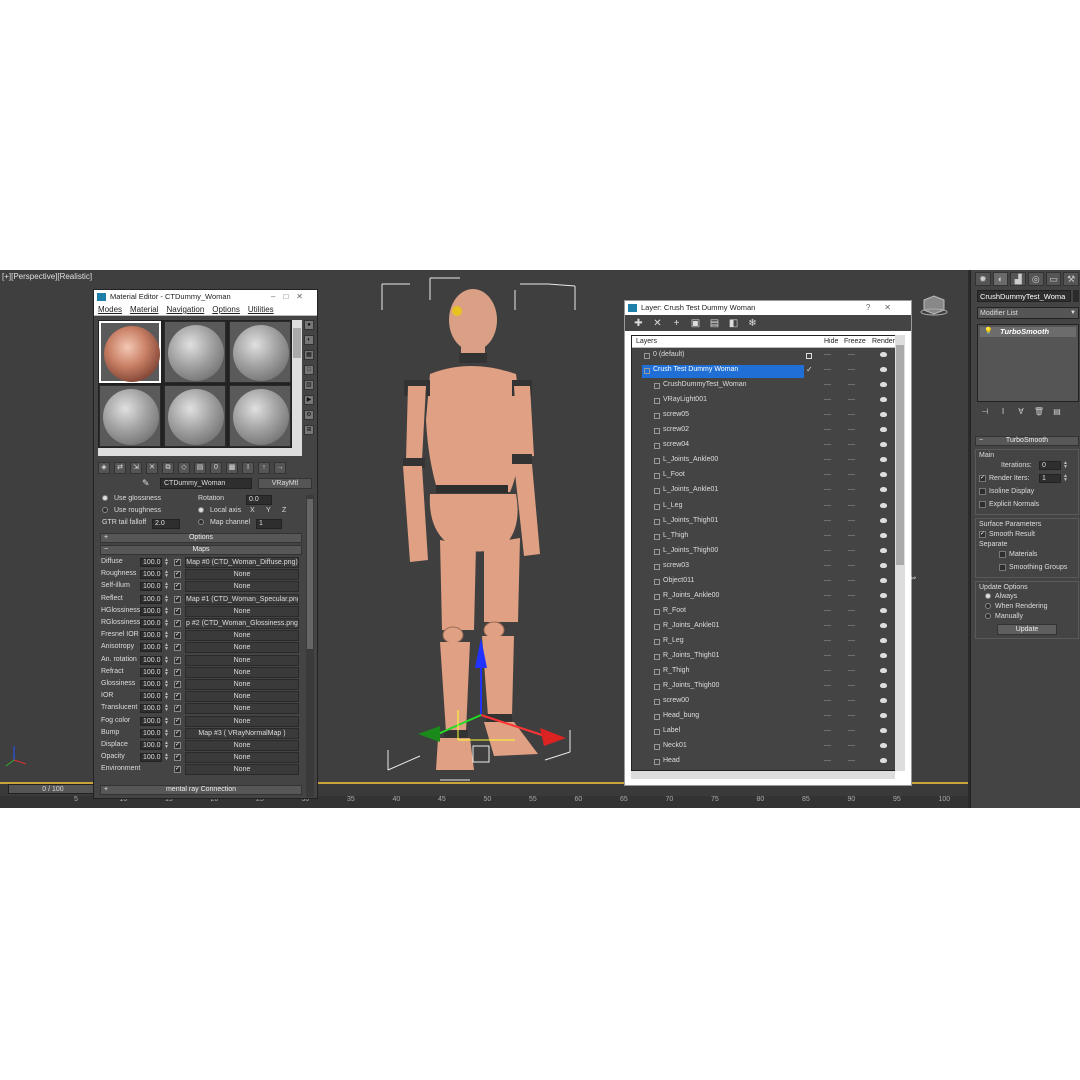  Describe the element at coordinates (226, 309) in the screenshot. I see `menu-options: Options` at that location.